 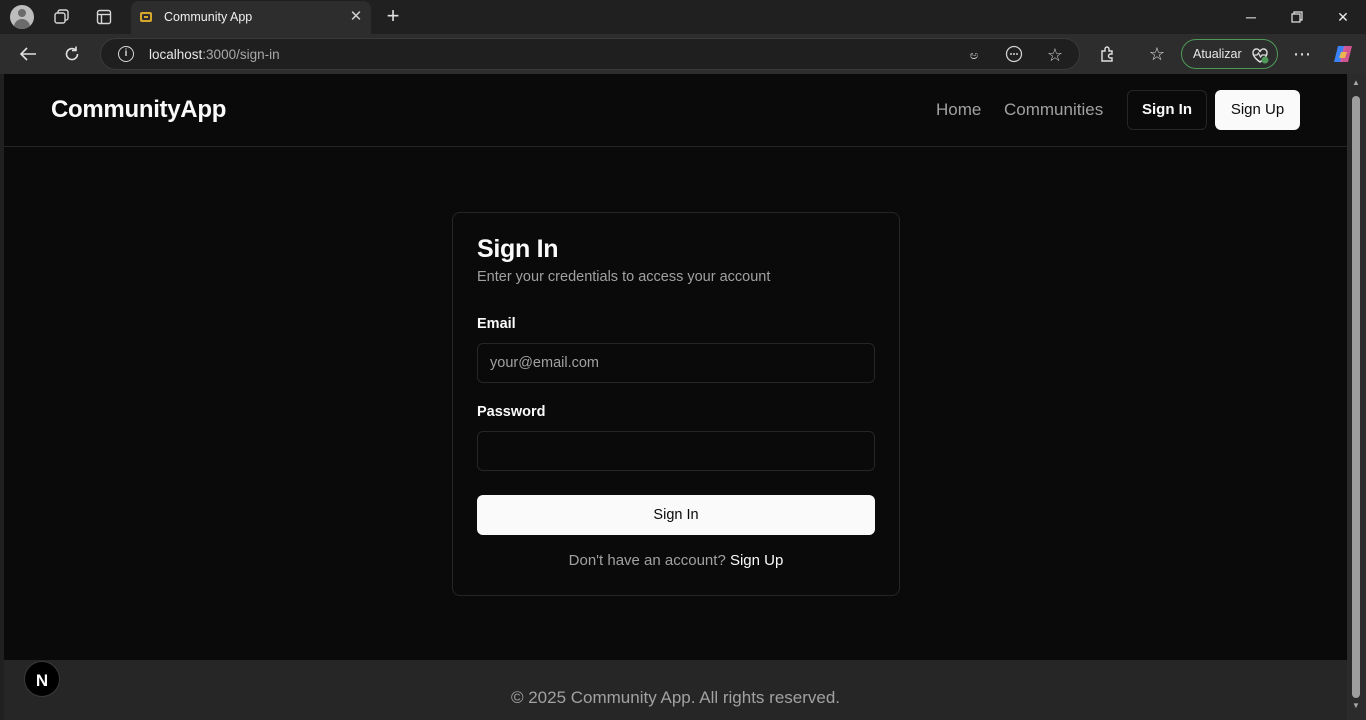 I want to click on minimize-icon: ─, so click(x=1251, y=17).